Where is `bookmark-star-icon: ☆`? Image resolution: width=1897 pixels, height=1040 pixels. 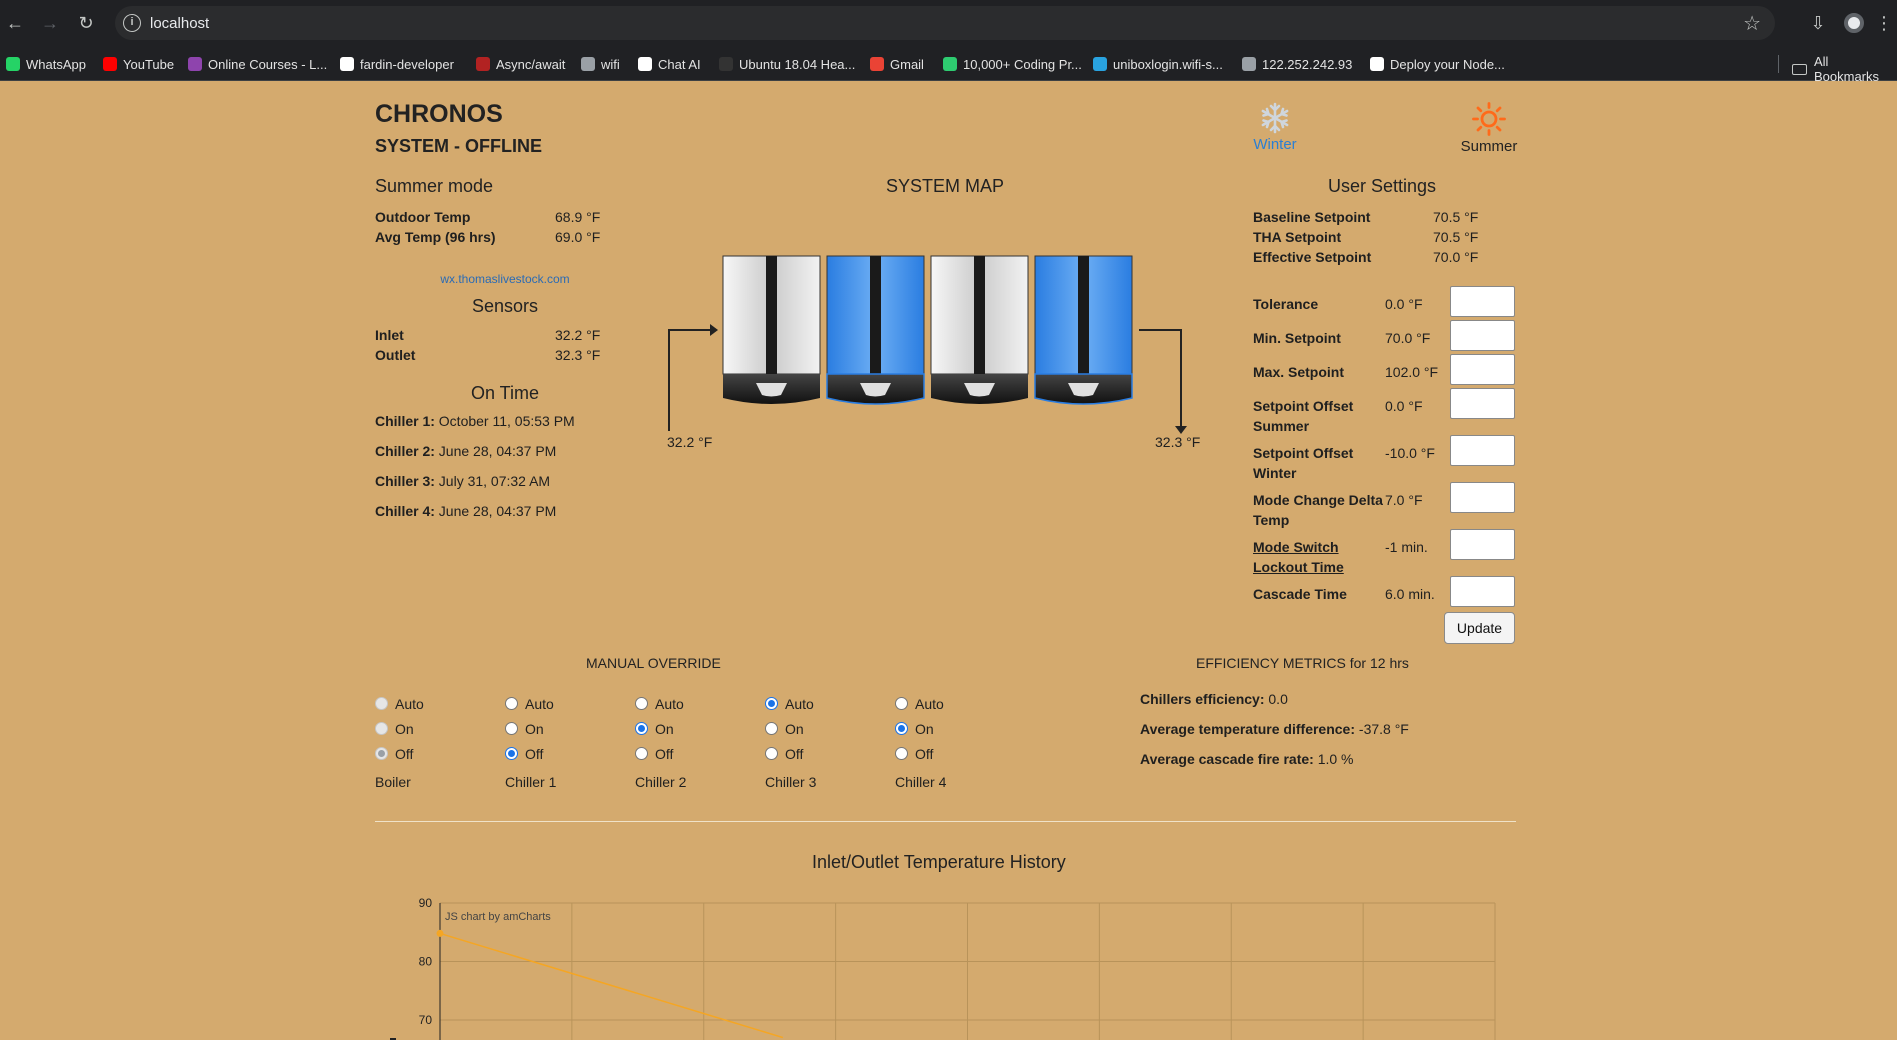
bookmark-star-icon: ☆ is located at coordinates (1752, 23).